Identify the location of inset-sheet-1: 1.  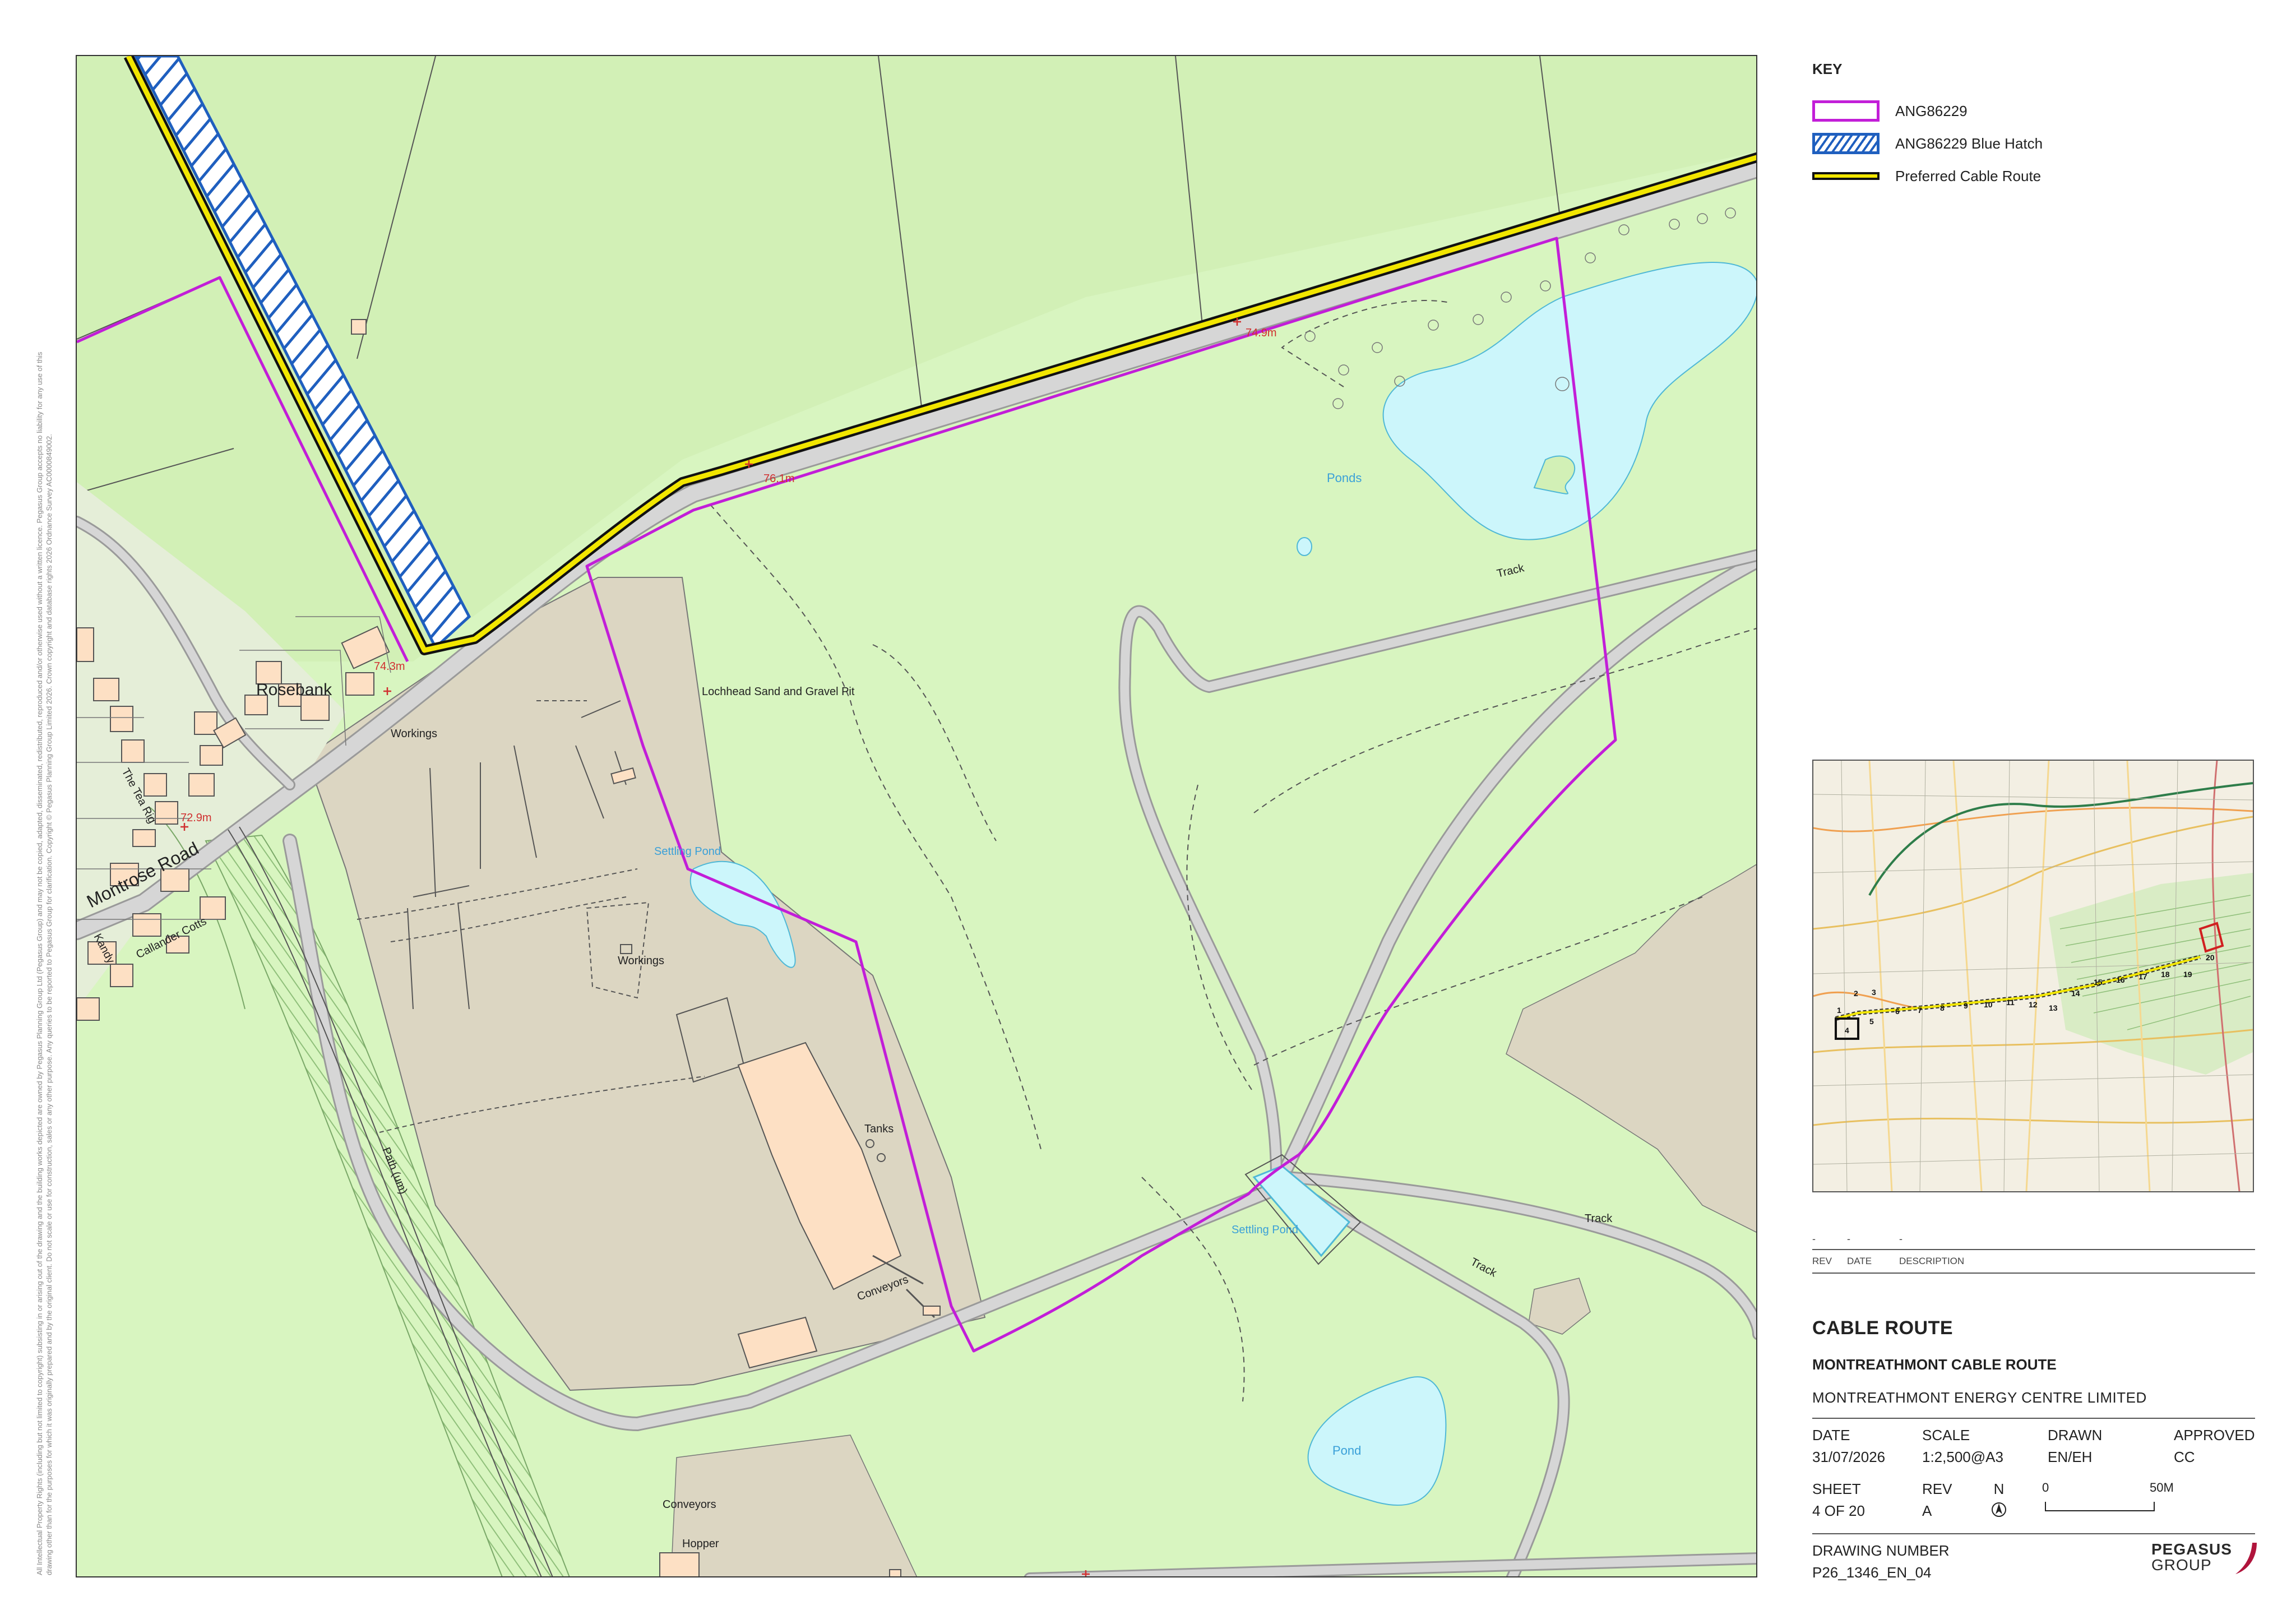
(1839, 1011).